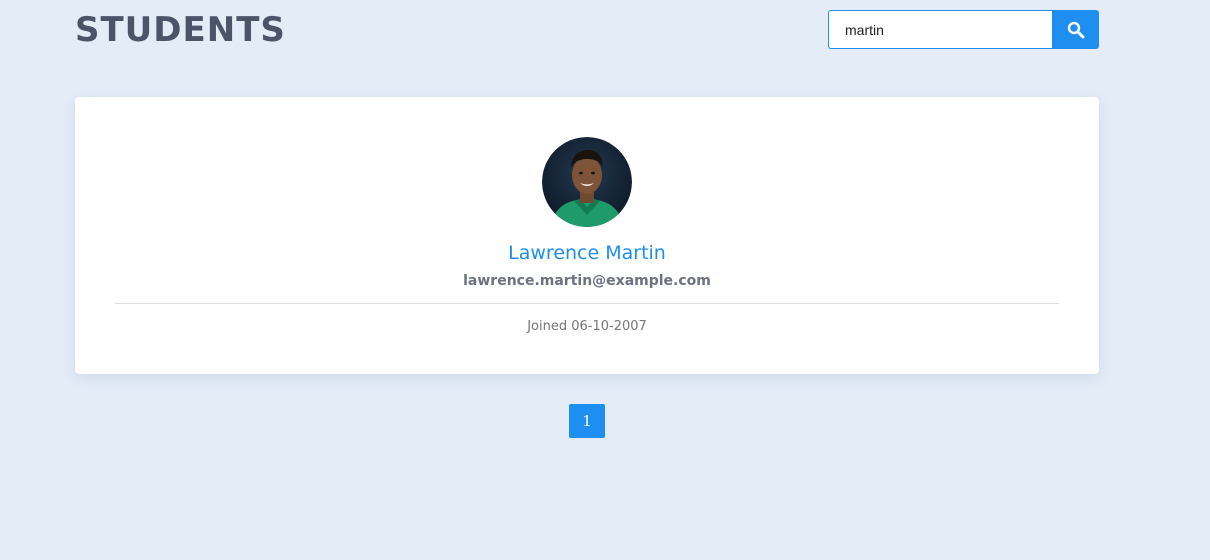 The height and width of the screenshot is (560, 1210). I want to click on search-icon, so click(1075, 29).